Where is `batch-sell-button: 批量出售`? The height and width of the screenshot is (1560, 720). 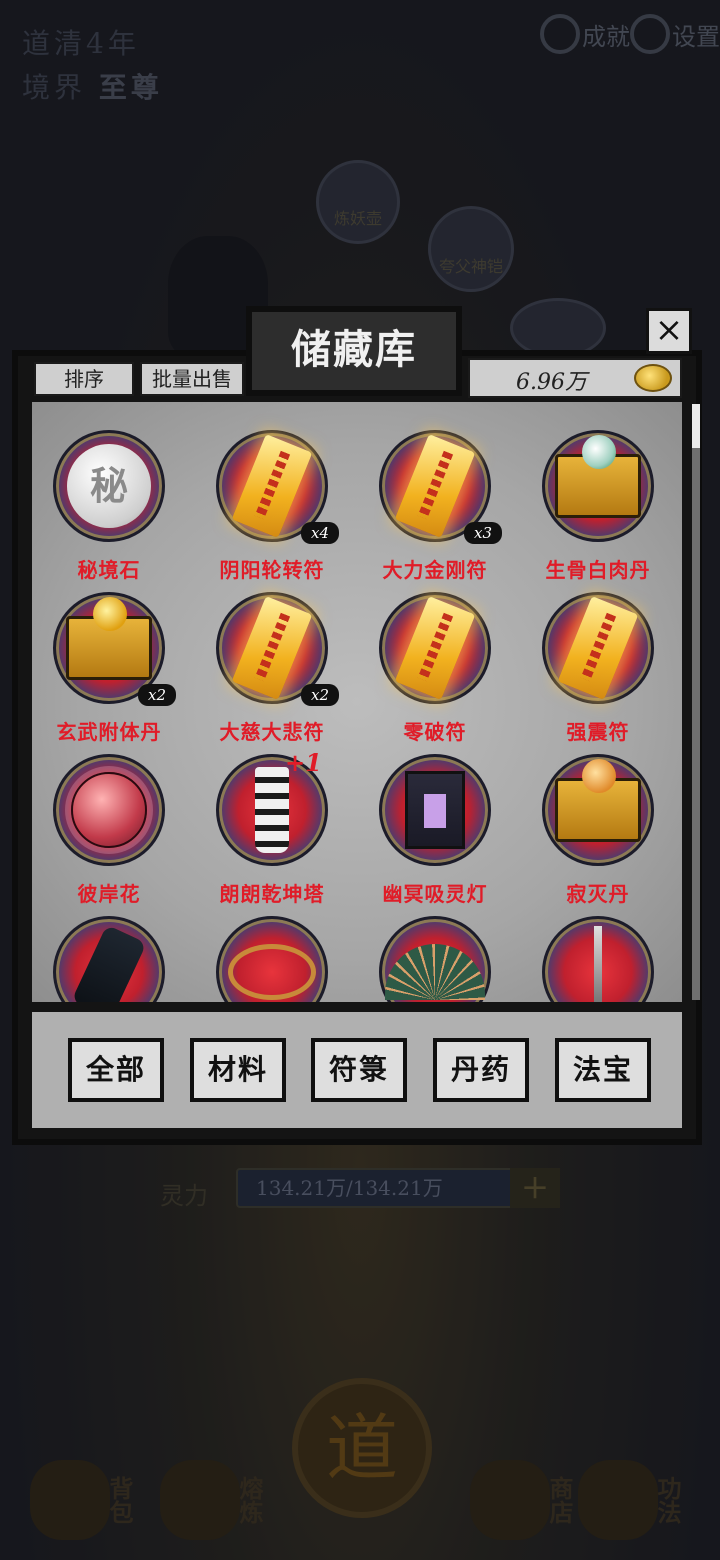 batch-sell-button: 批量出售 is located at coordinates (192, 379).